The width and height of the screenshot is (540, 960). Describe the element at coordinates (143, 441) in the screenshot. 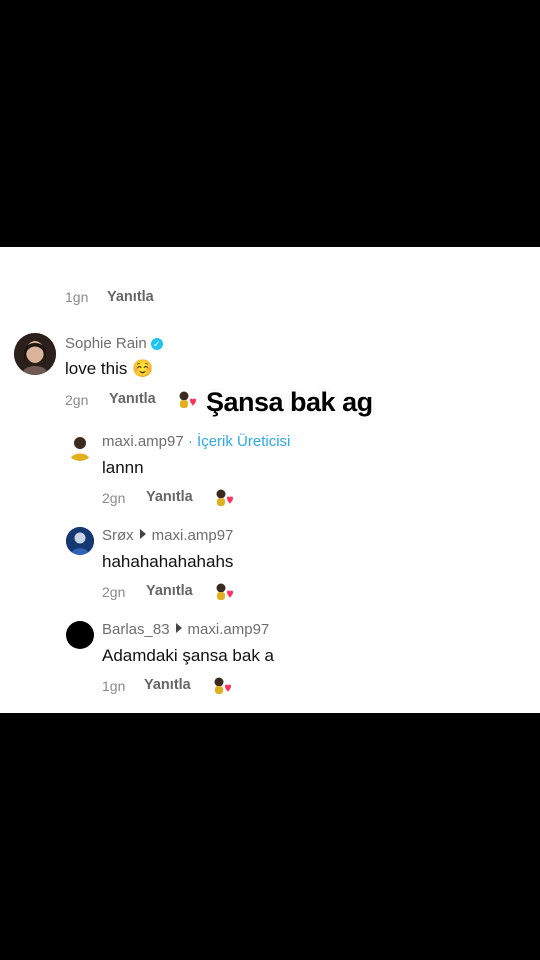

I see `username: maxi.amp97` at that location.